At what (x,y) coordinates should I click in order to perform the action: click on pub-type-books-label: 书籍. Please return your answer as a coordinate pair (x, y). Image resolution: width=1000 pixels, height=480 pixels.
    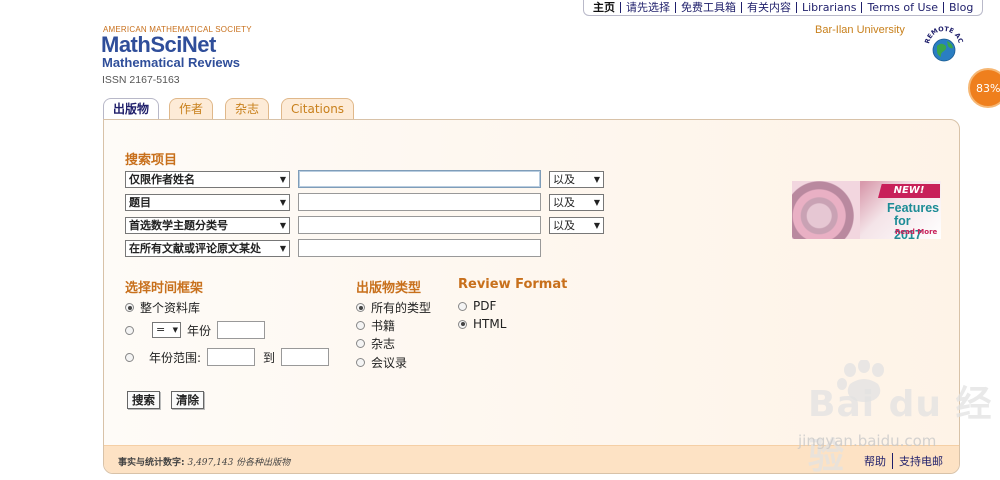
    Looking at the image, I should click on (383, 326).